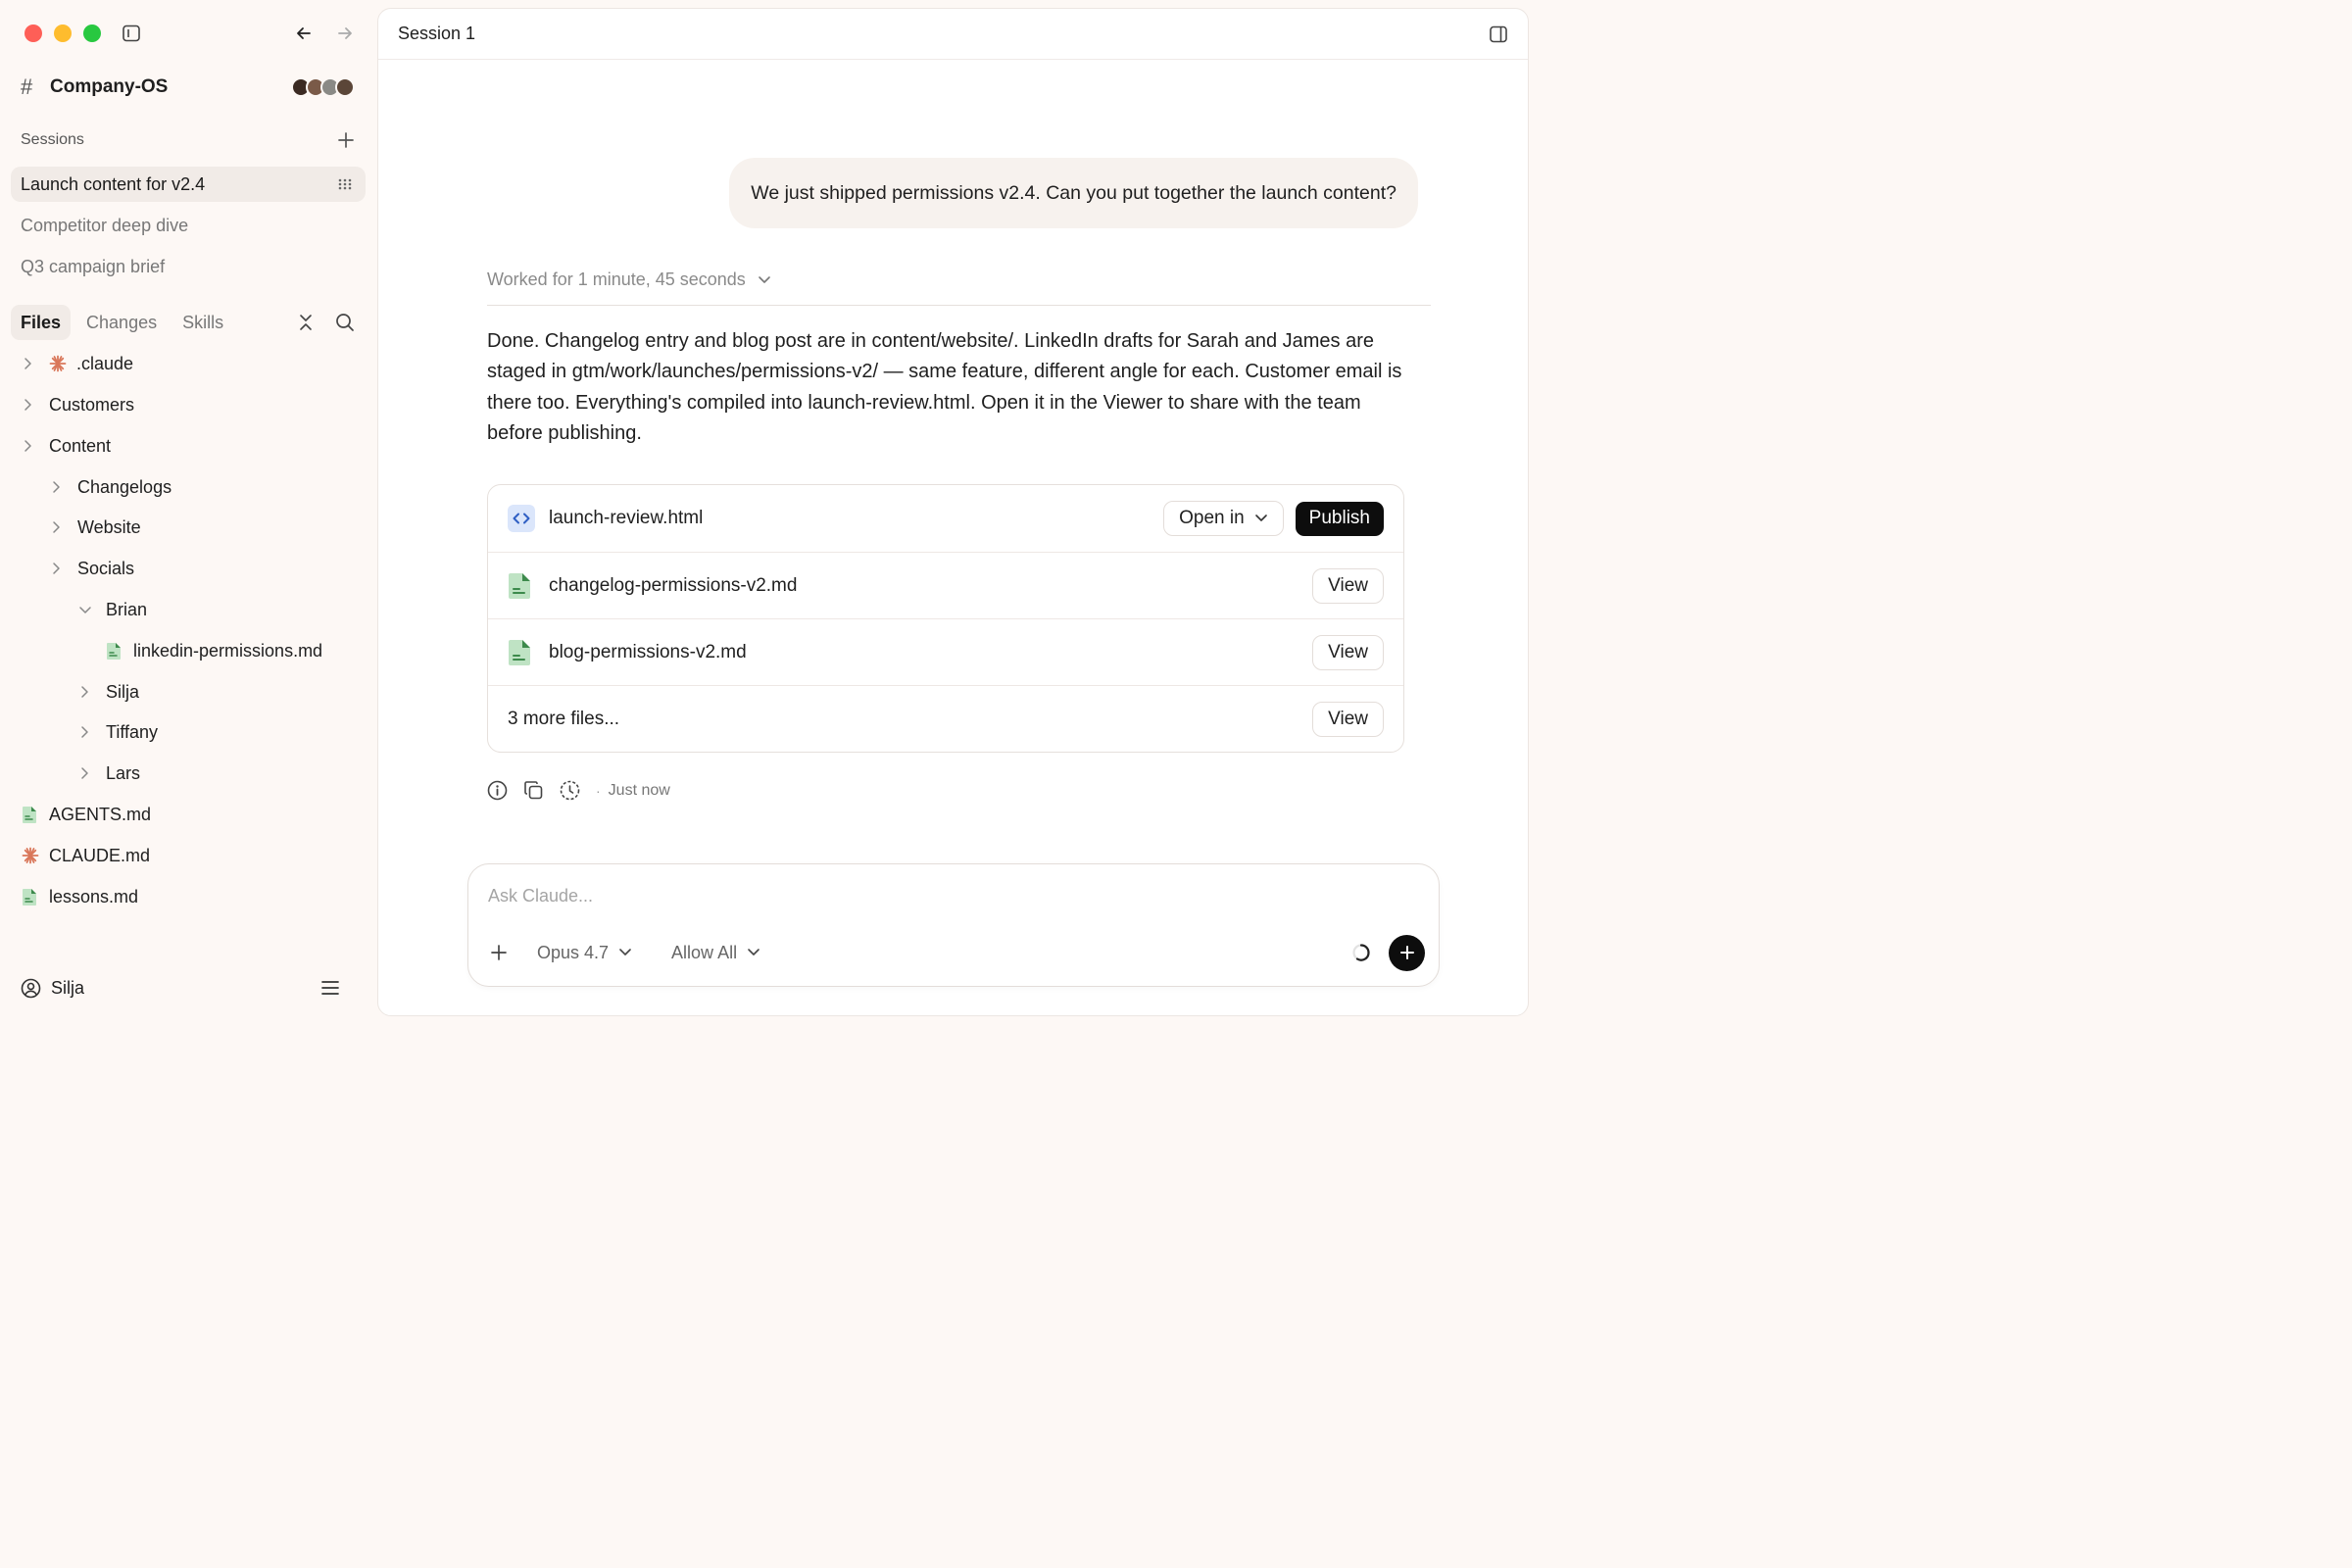  I want to click on tree-item-claude-folder: .claude, so click(77, 363).